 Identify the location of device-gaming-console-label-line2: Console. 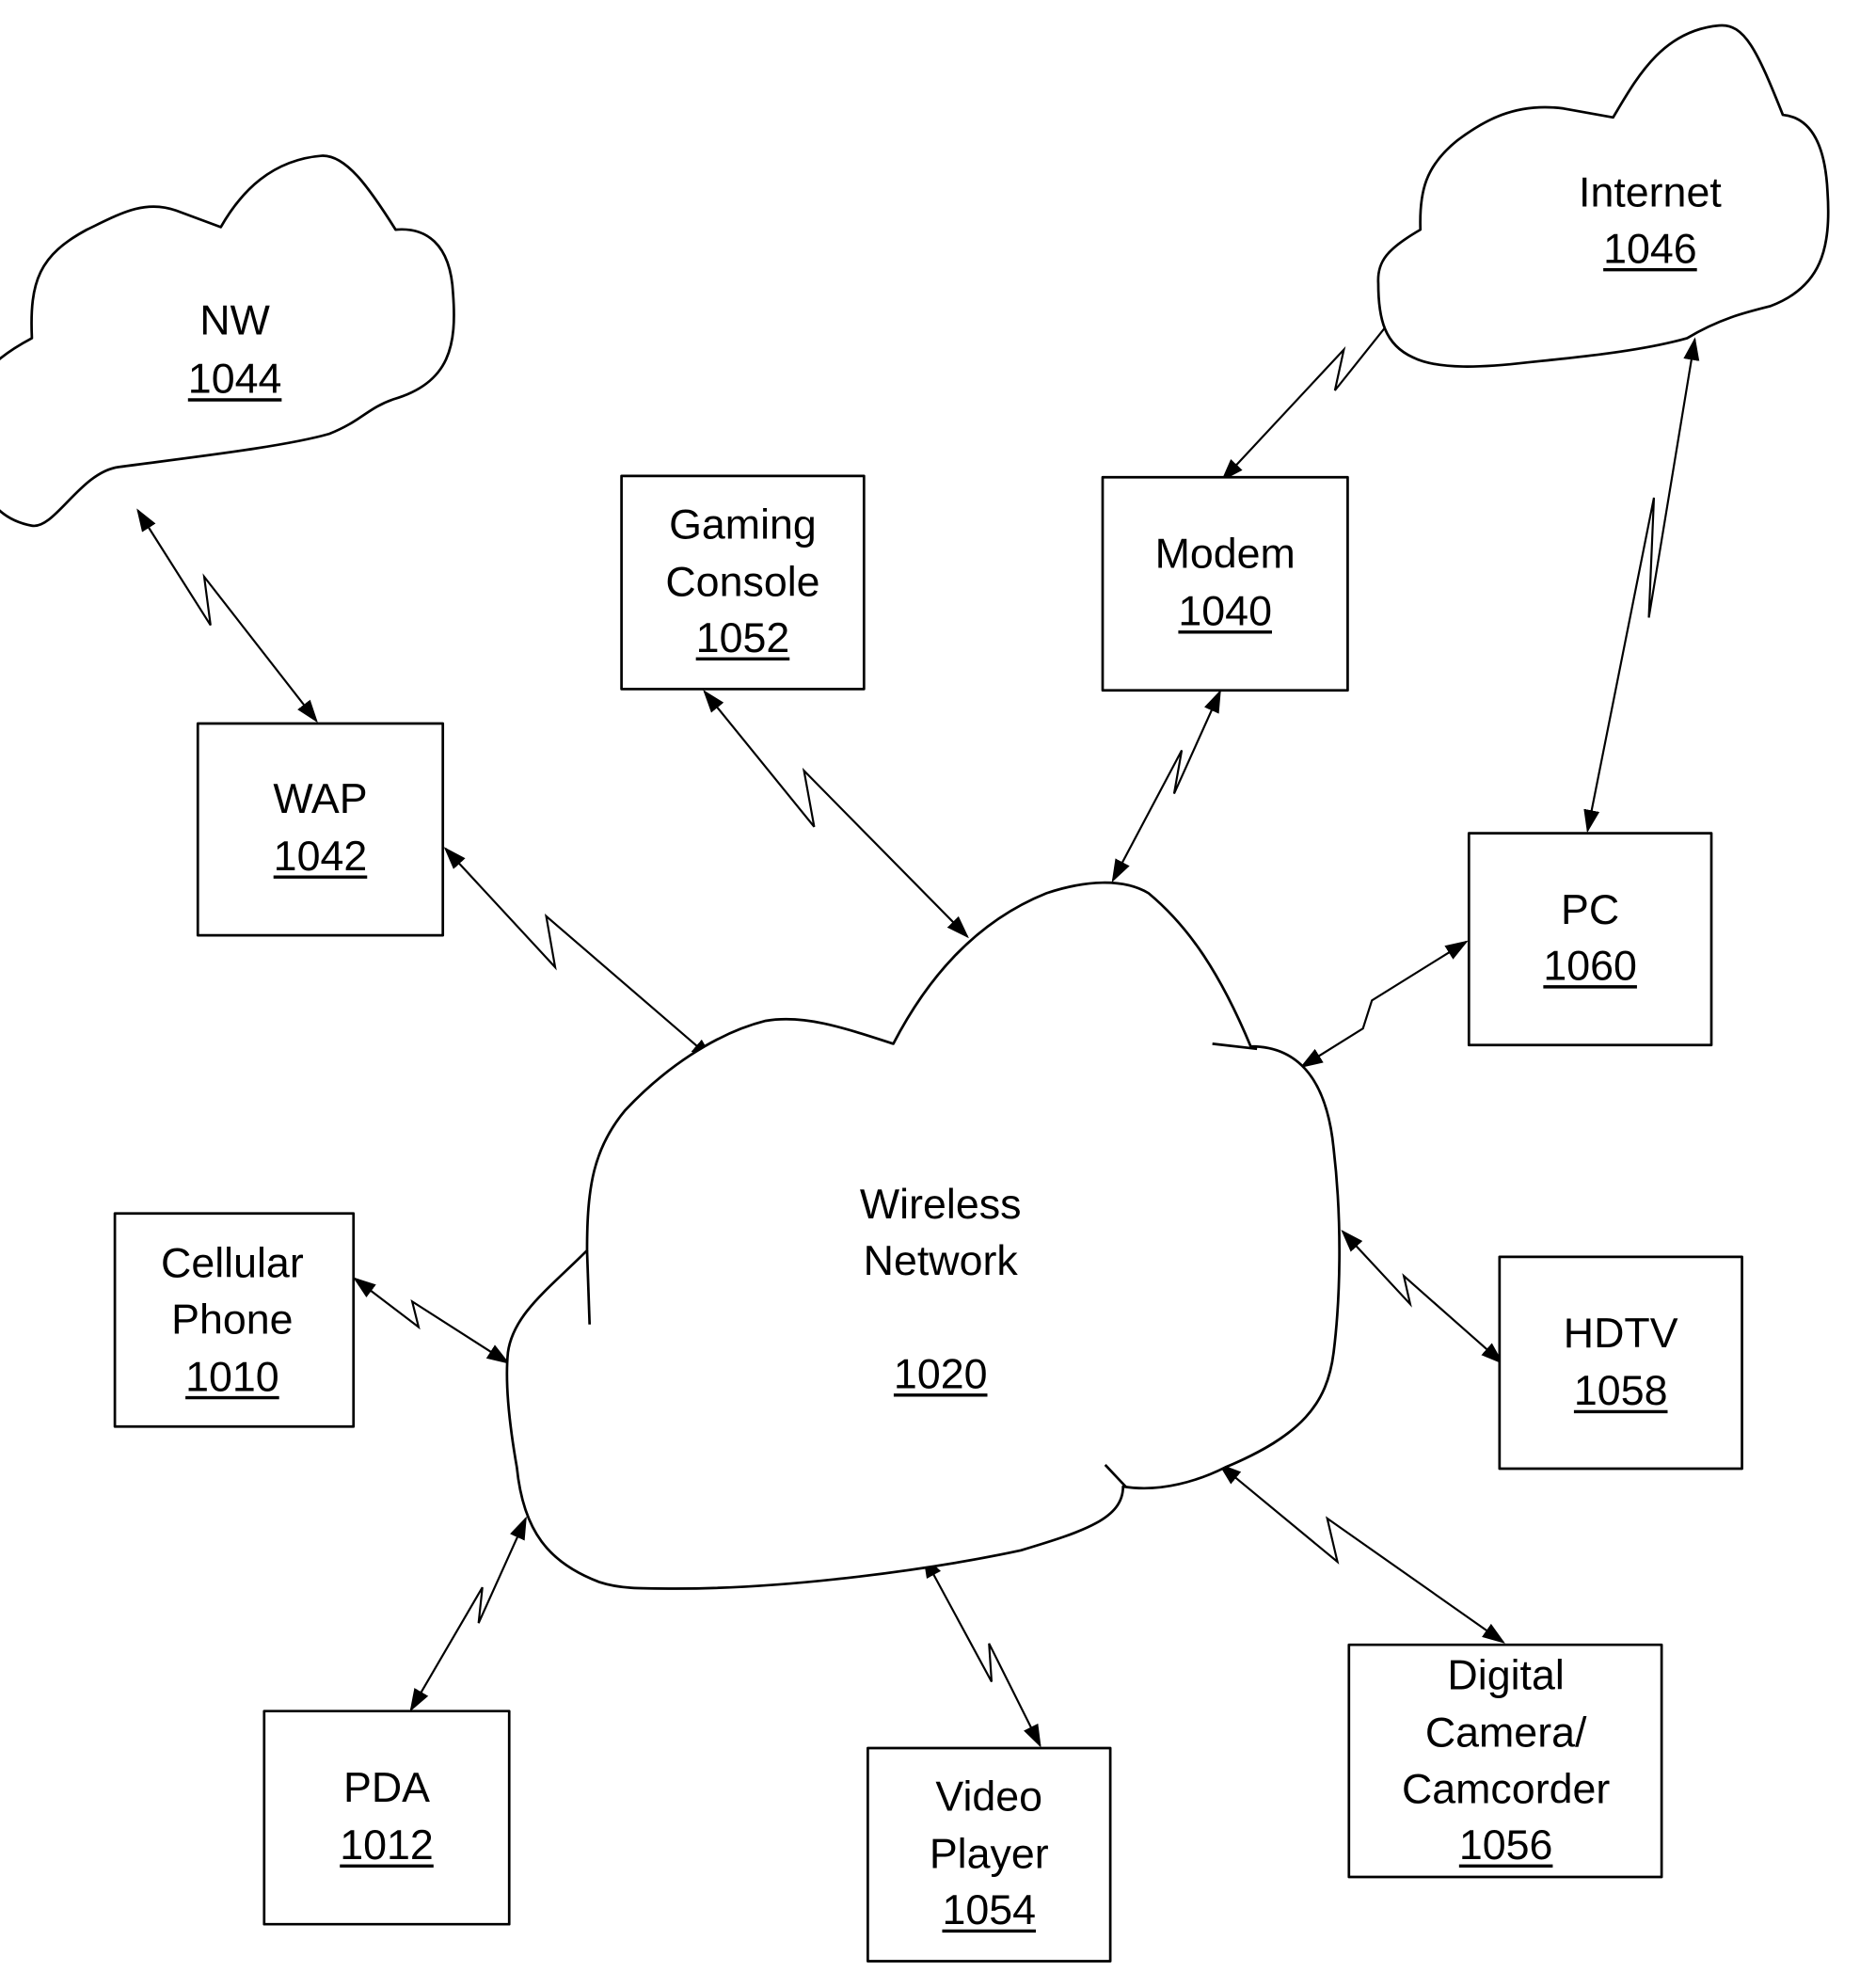
(742, 581).